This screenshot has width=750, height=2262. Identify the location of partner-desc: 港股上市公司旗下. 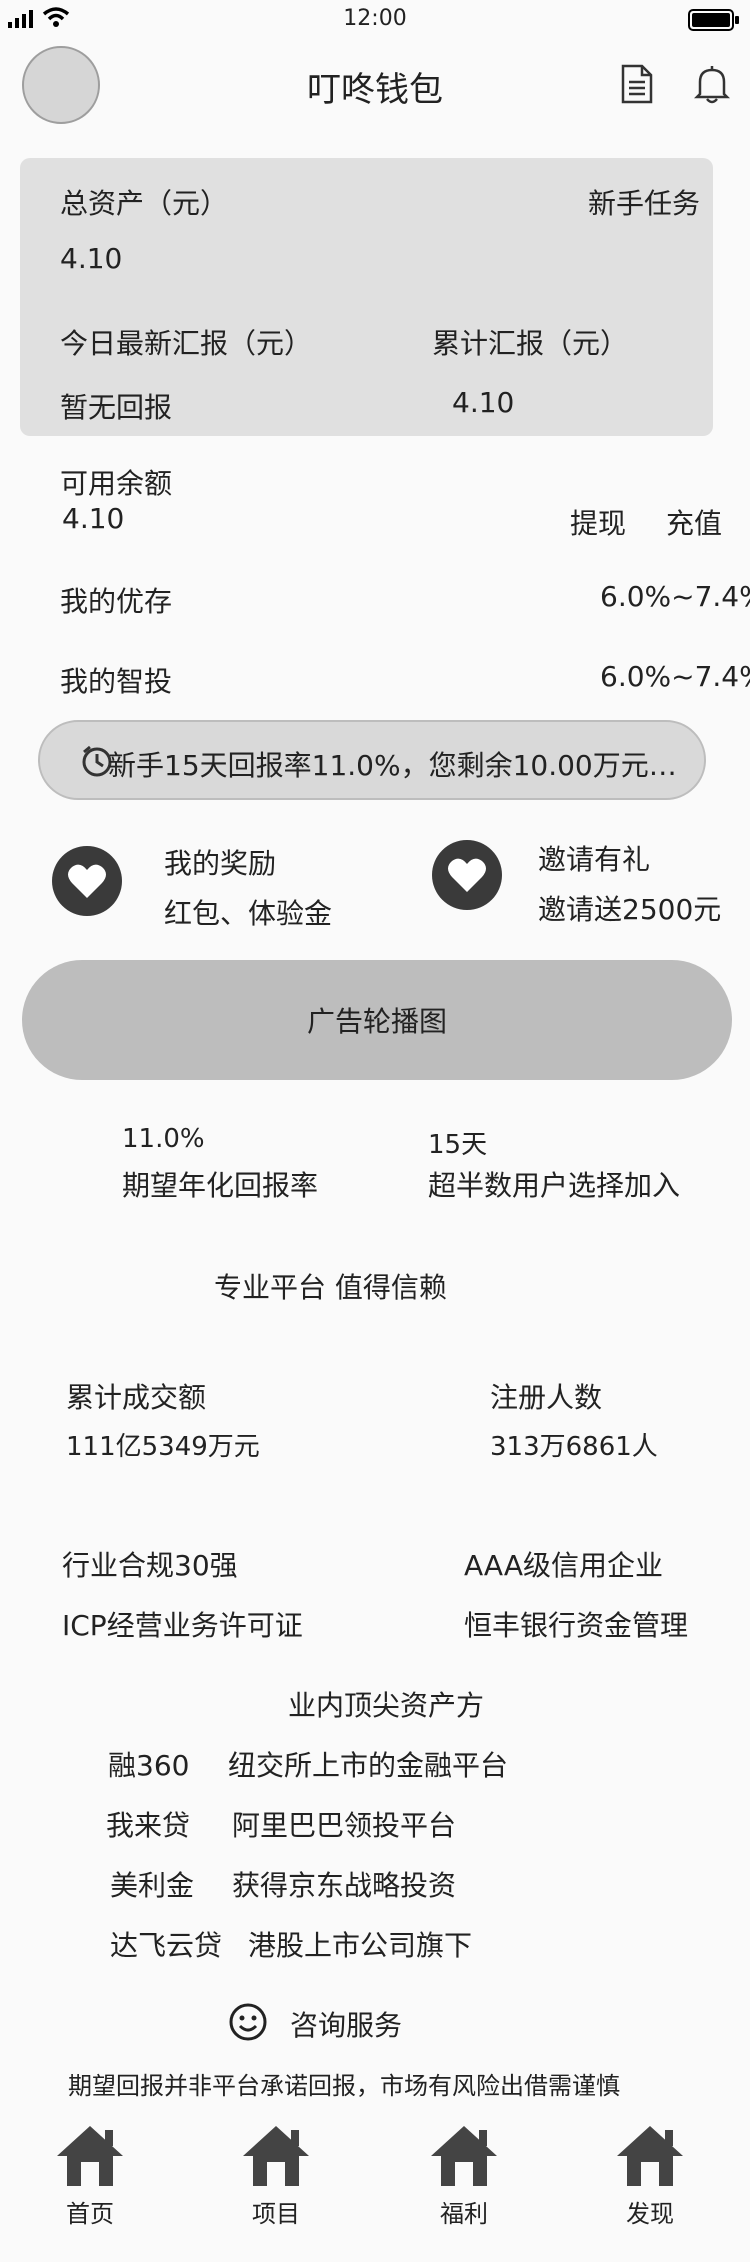
(360, 1945).